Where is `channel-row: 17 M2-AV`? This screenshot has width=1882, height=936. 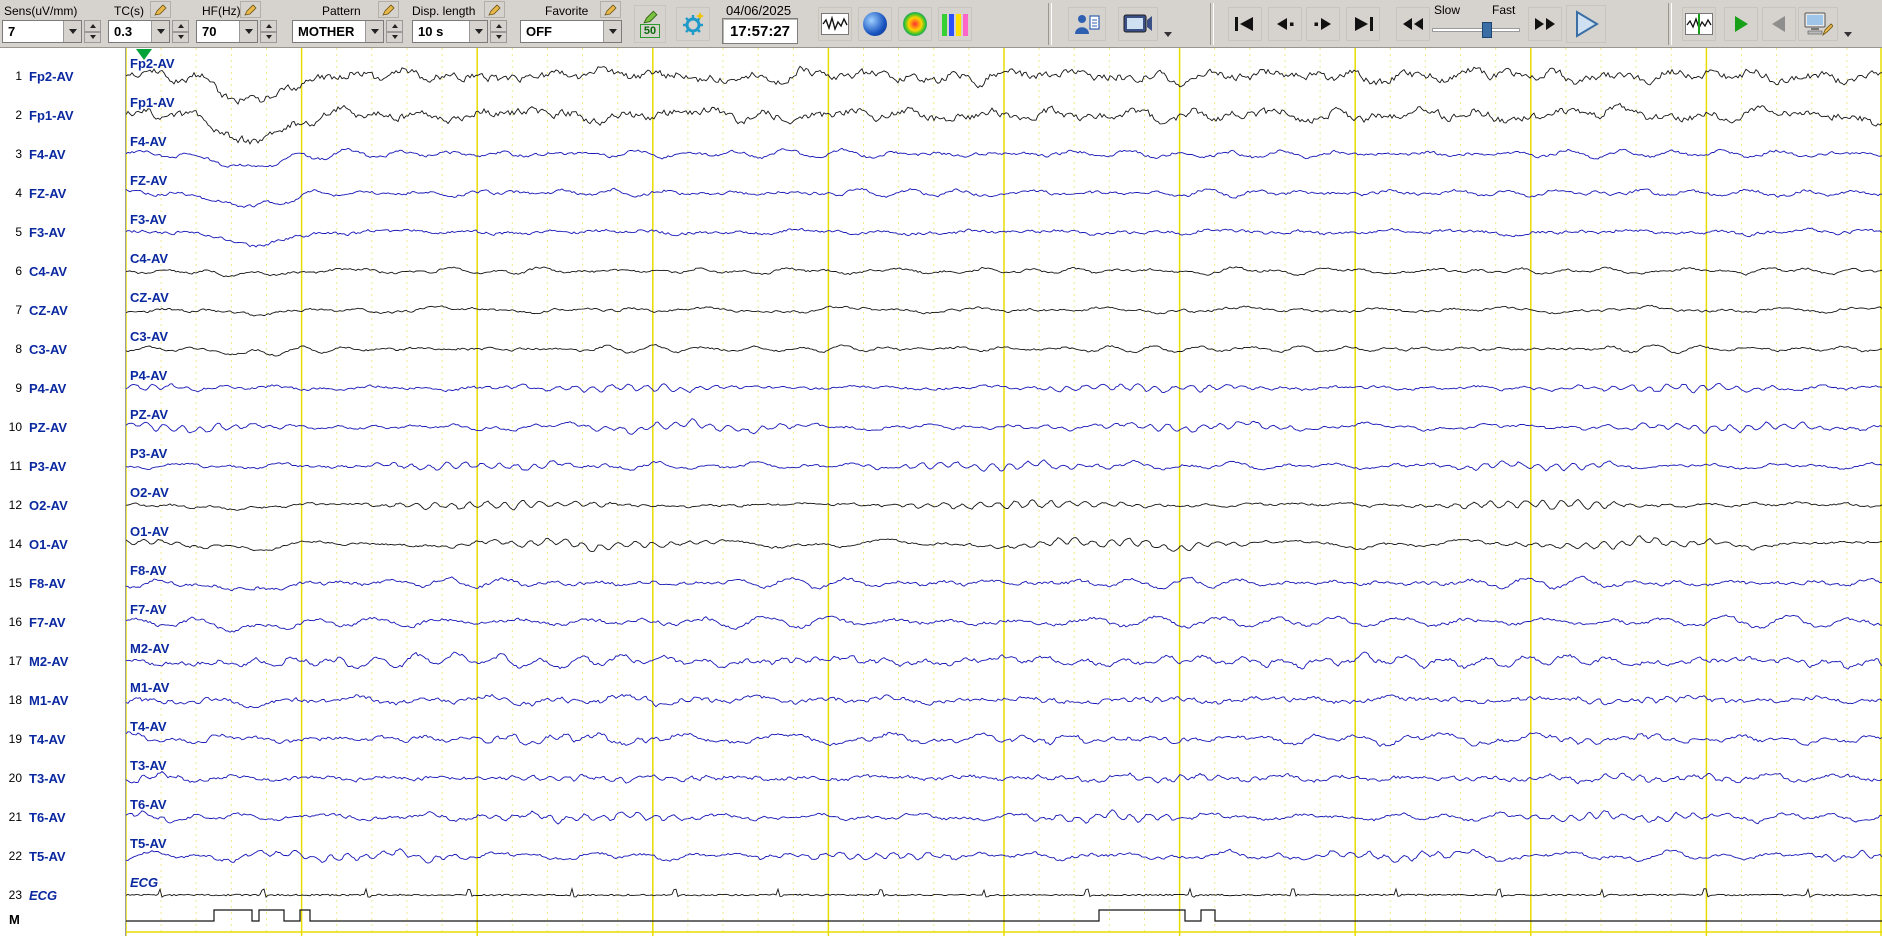 channel-row: 17 M2-AV is located at coordinates (62, 661).